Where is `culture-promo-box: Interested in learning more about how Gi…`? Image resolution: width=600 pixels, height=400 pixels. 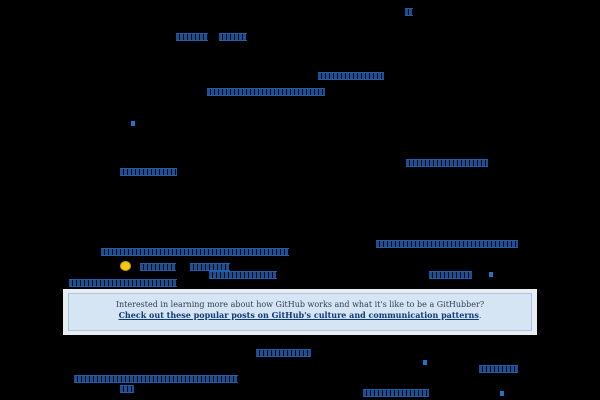 culture-promo-box: Interested in learning more about how Gi… is located at coordinates (300, 312).